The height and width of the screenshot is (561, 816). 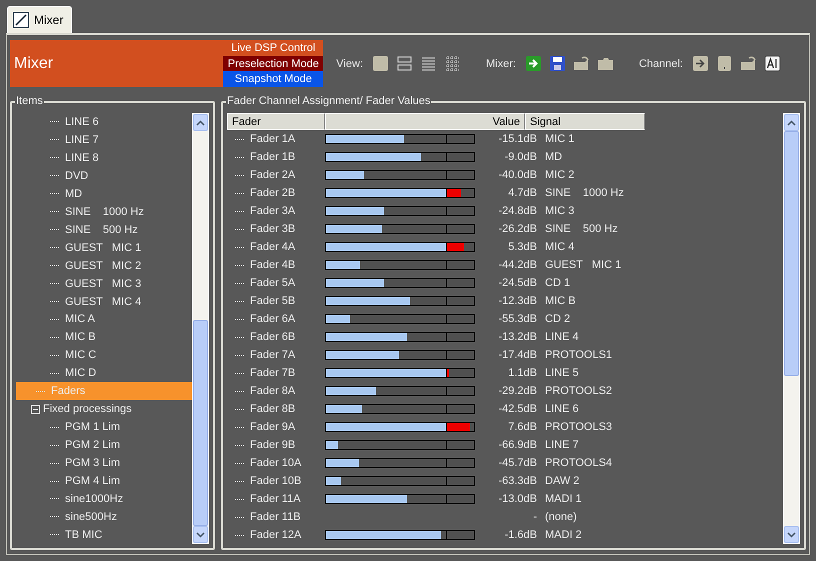 What do you see at coordinates (522, 373) in the screenshot?
I see `fader-value: 1.1dB` at bounding box center [522, 373].